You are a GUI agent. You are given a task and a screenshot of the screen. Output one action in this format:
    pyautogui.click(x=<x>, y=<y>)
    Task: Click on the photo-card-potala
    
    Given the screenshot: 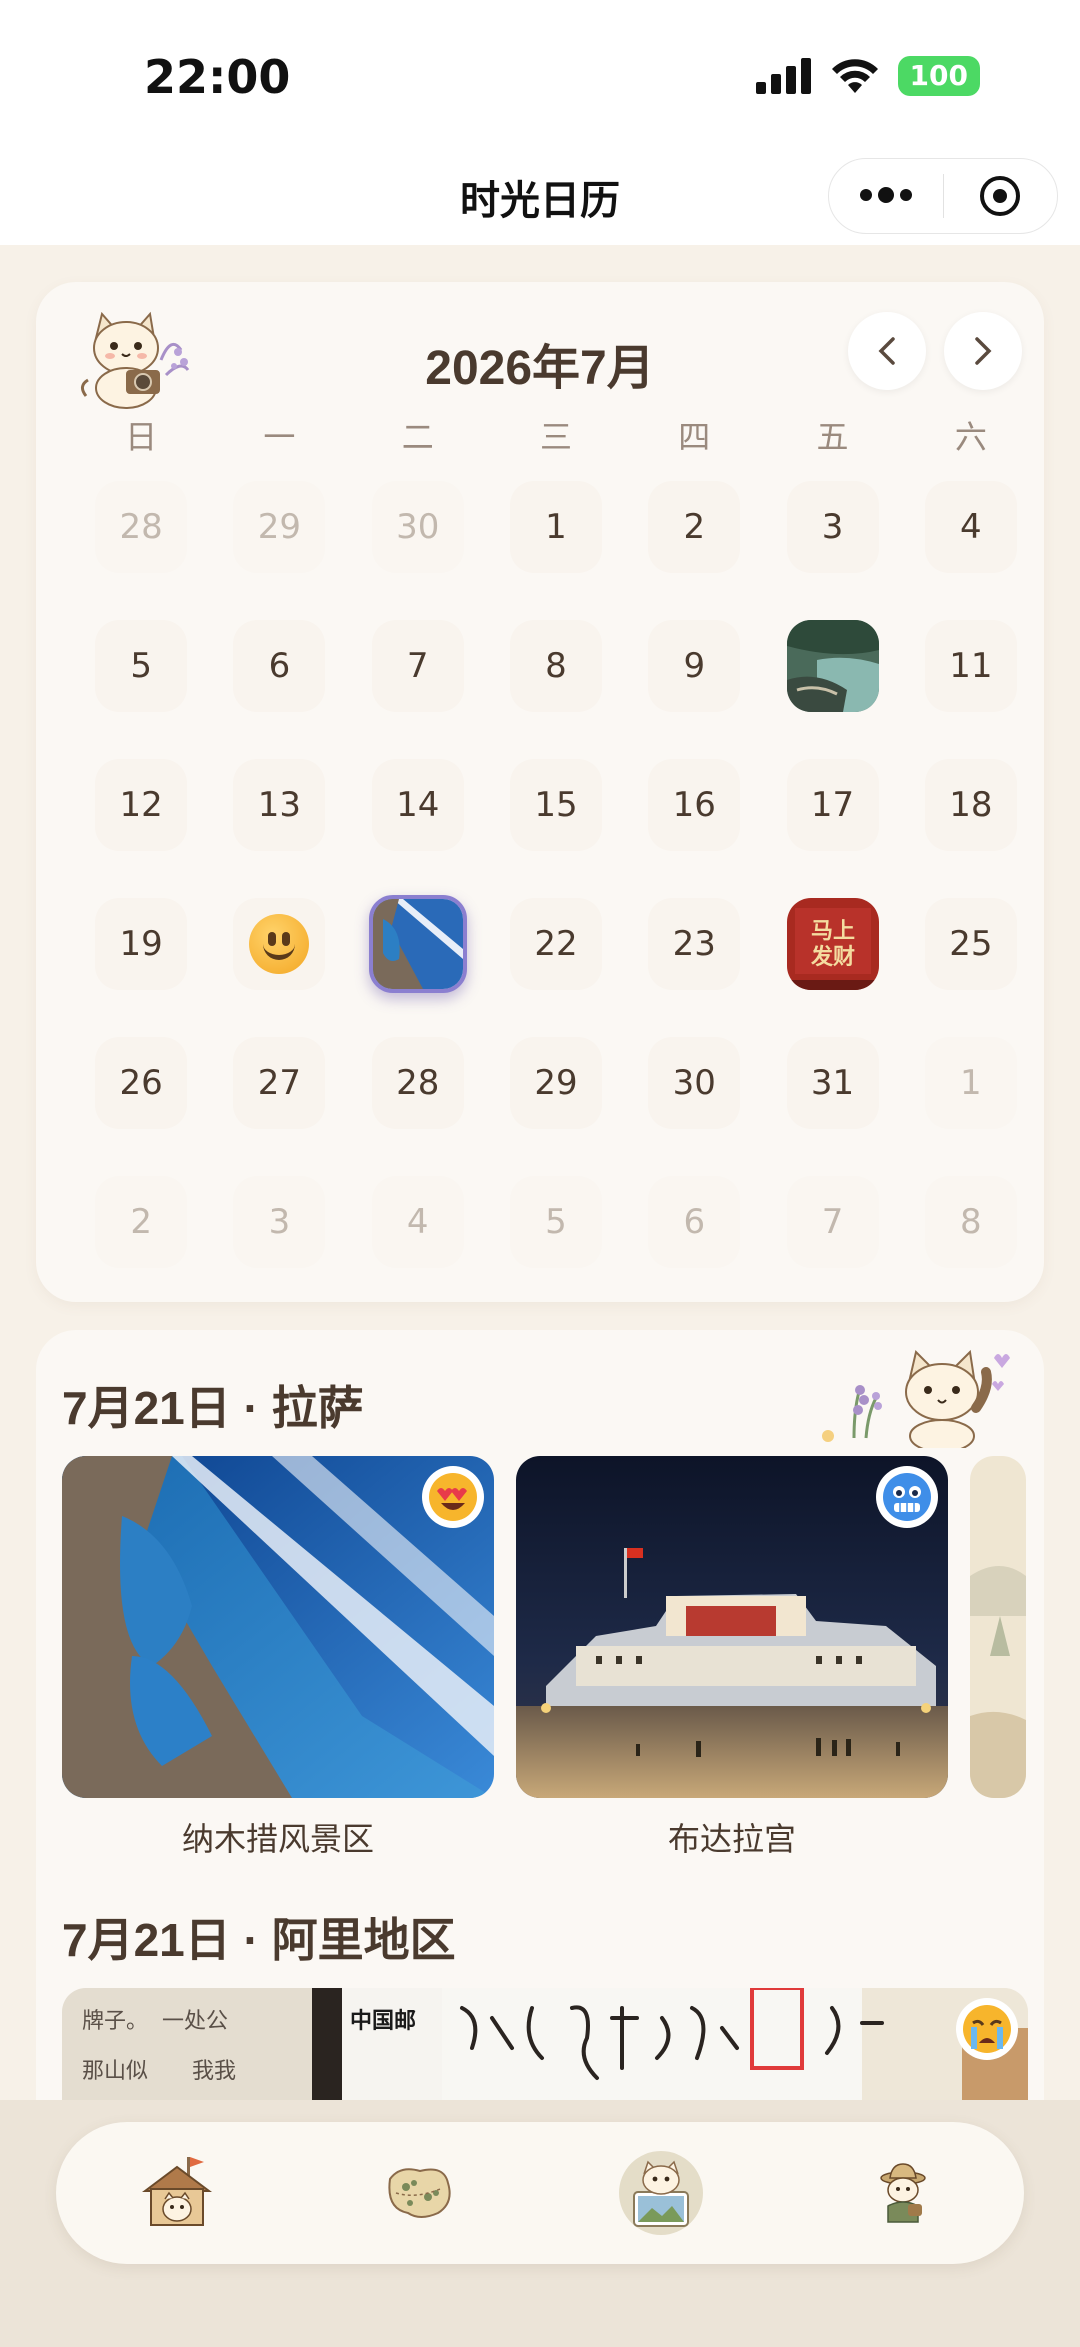 What is the action you would take?
    pyautogui.click(x=732, y=1627)
    